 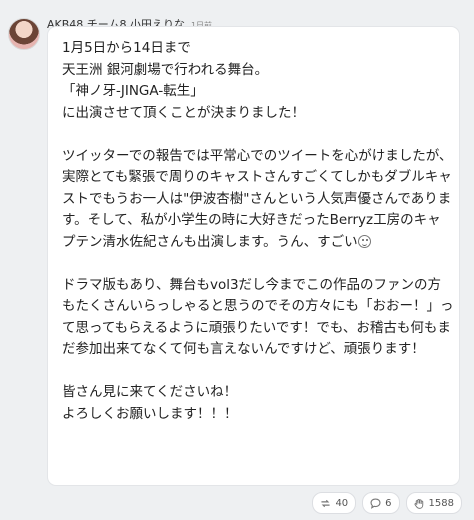 I want to click on post-actions: 40 6 1588, so click(x=387, y=503).